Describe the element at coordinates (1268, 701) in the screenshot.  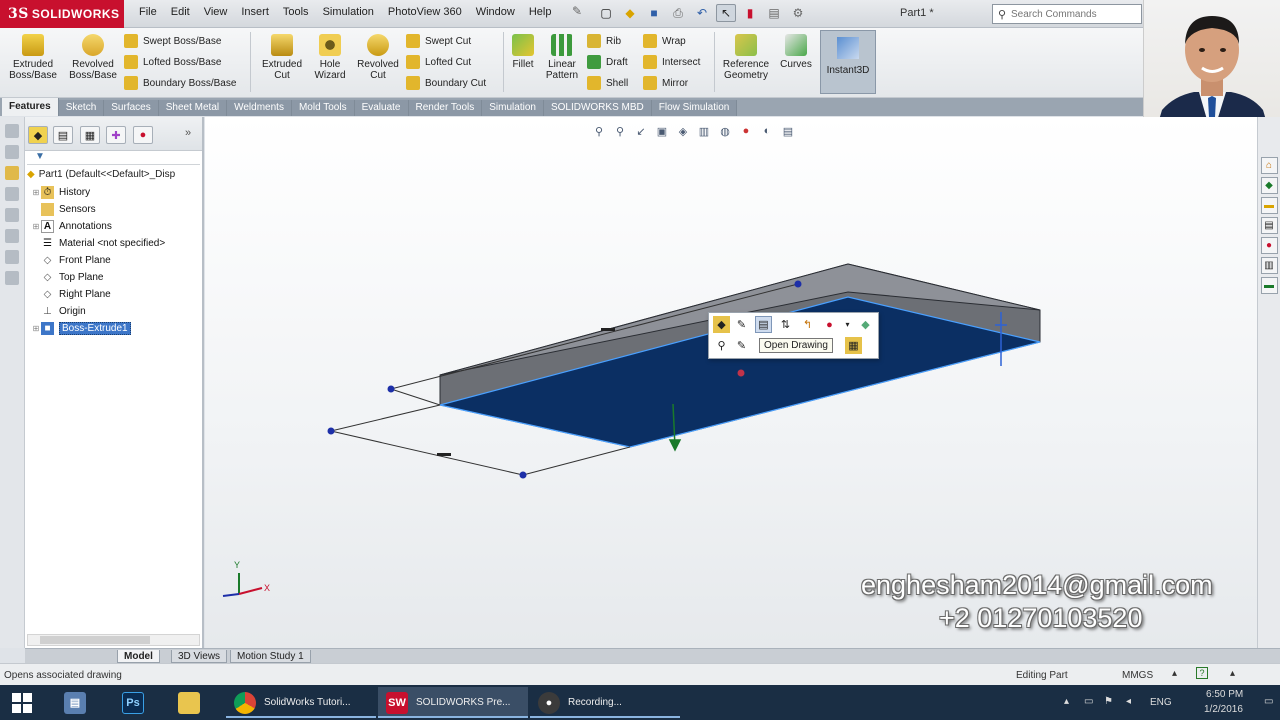
I see `notifications-icon: ▭` at that location.